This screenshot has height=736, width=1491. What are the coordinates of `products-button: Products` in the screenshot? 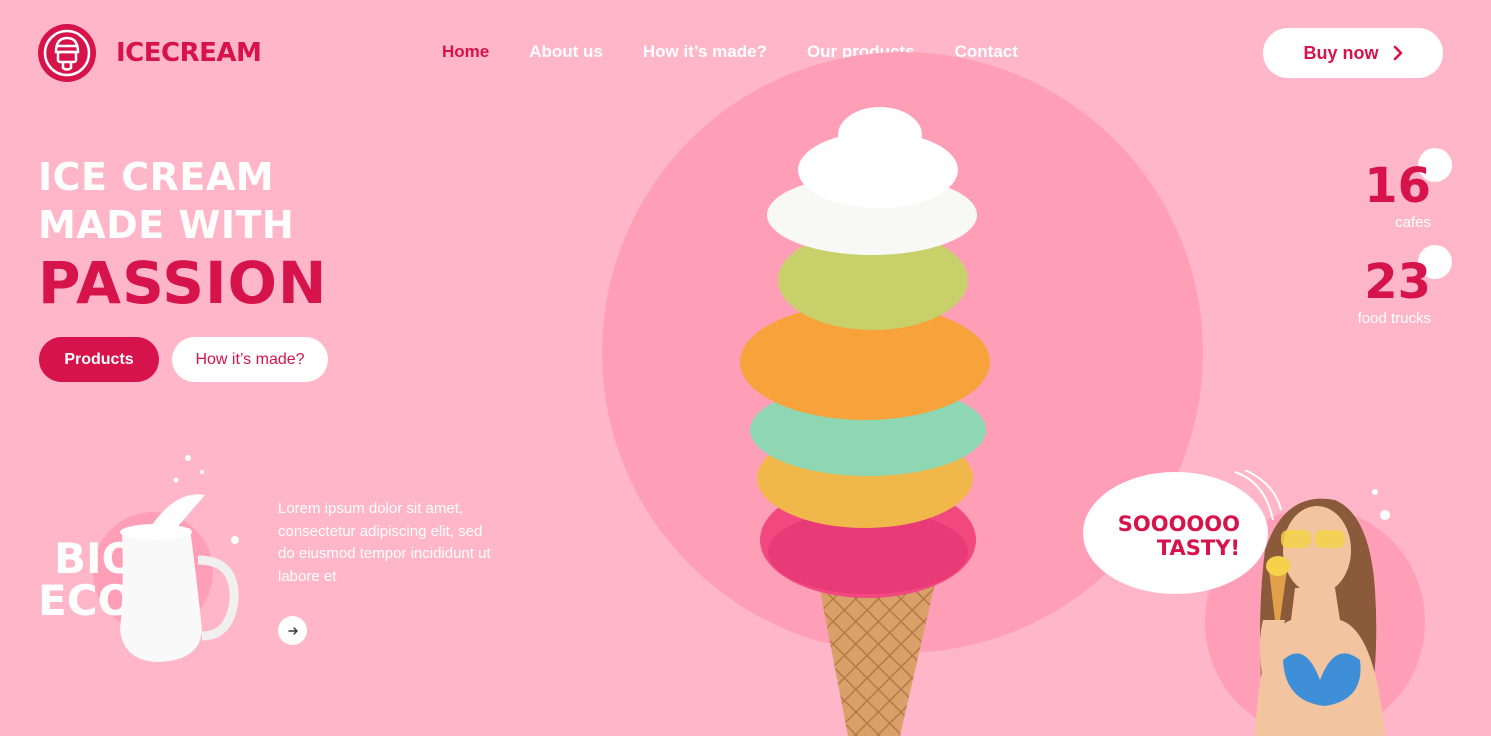 It's located at (99, 359).